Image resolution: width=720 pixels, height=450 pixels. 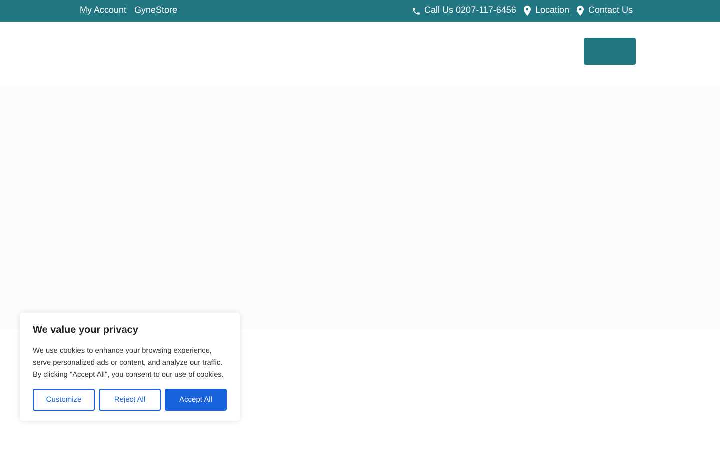 I want to click on top-bar-link: Call Us 0207-117-6456, so click(x=464, y=11).